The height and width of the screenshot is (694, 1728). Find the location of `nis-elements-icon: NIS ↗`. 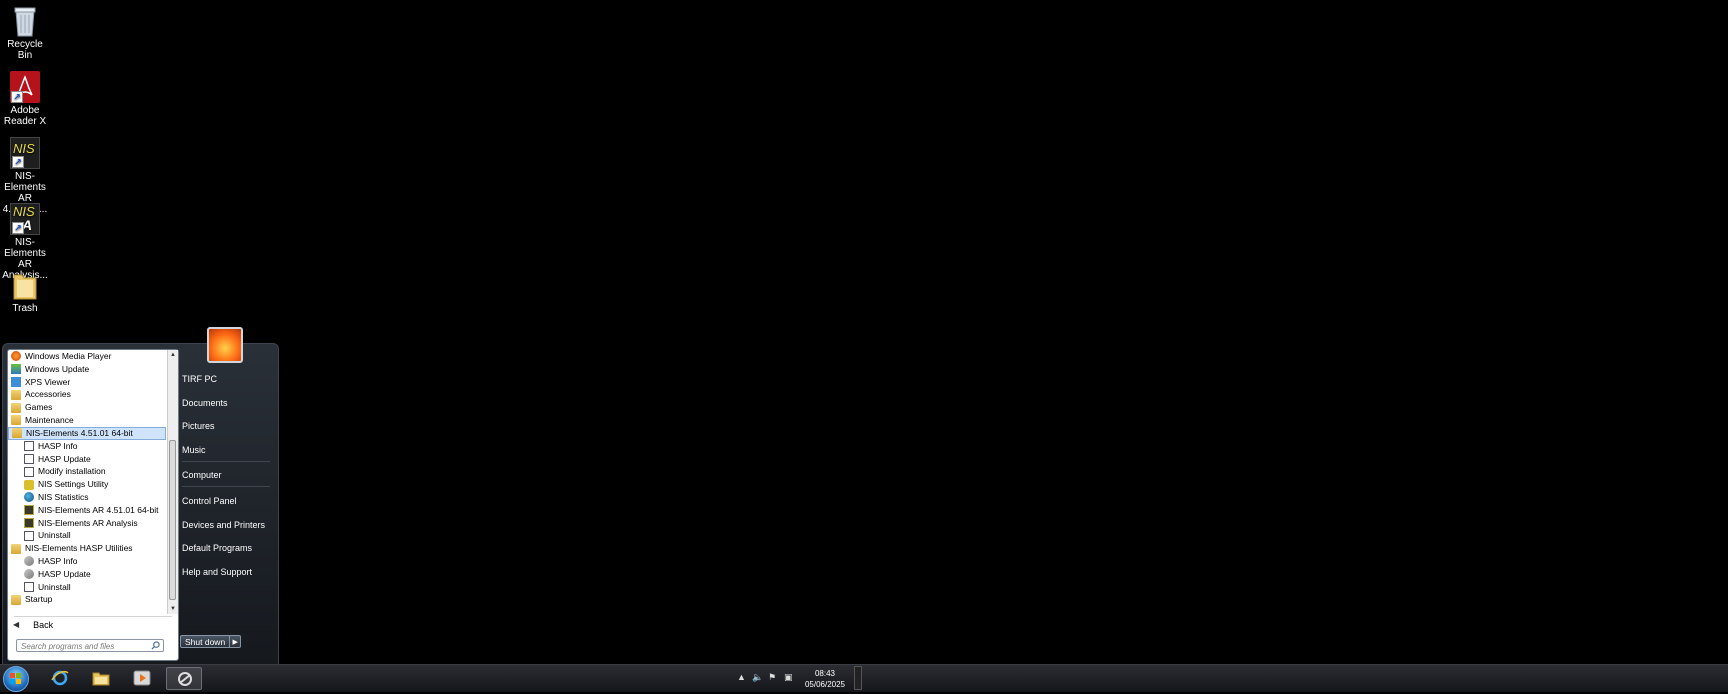

nis-elements-icon: NIS ↗ is located at coordinates (25, 153).